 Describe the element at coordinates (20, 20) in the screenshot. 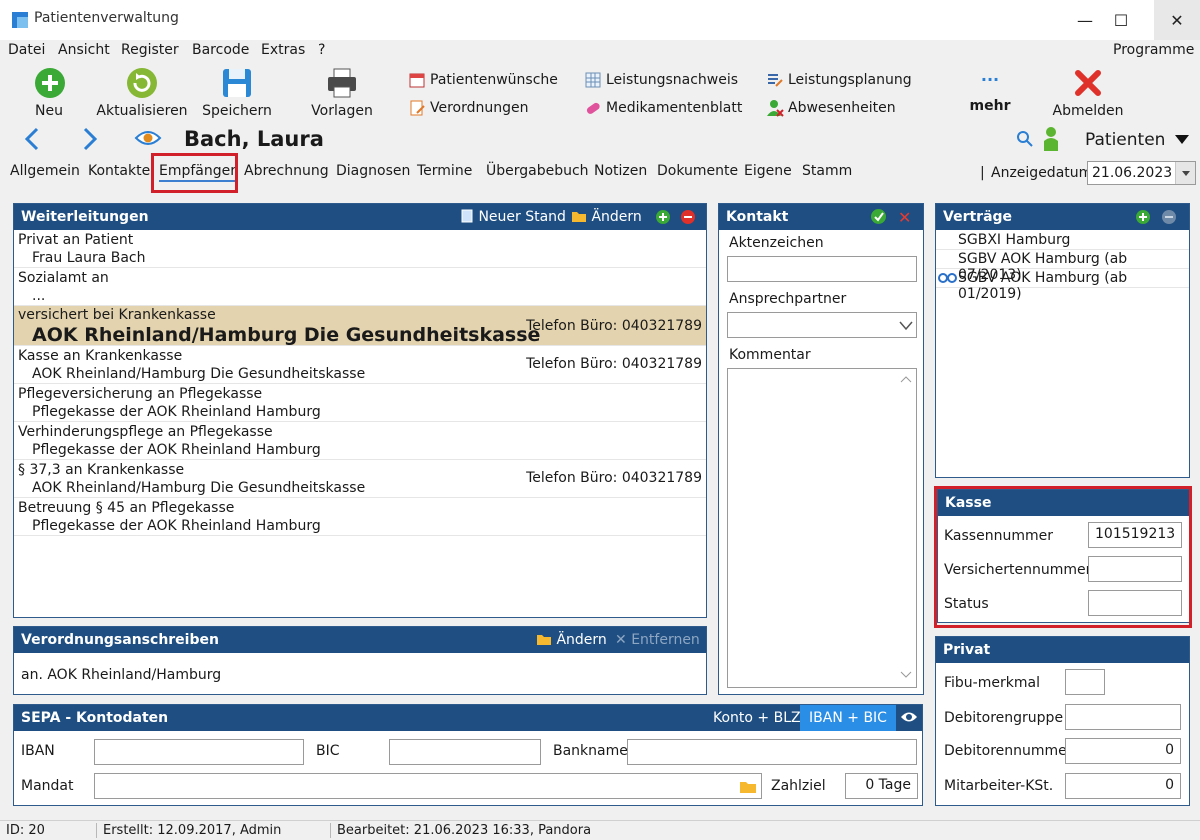

I see `app-icon` at that location.